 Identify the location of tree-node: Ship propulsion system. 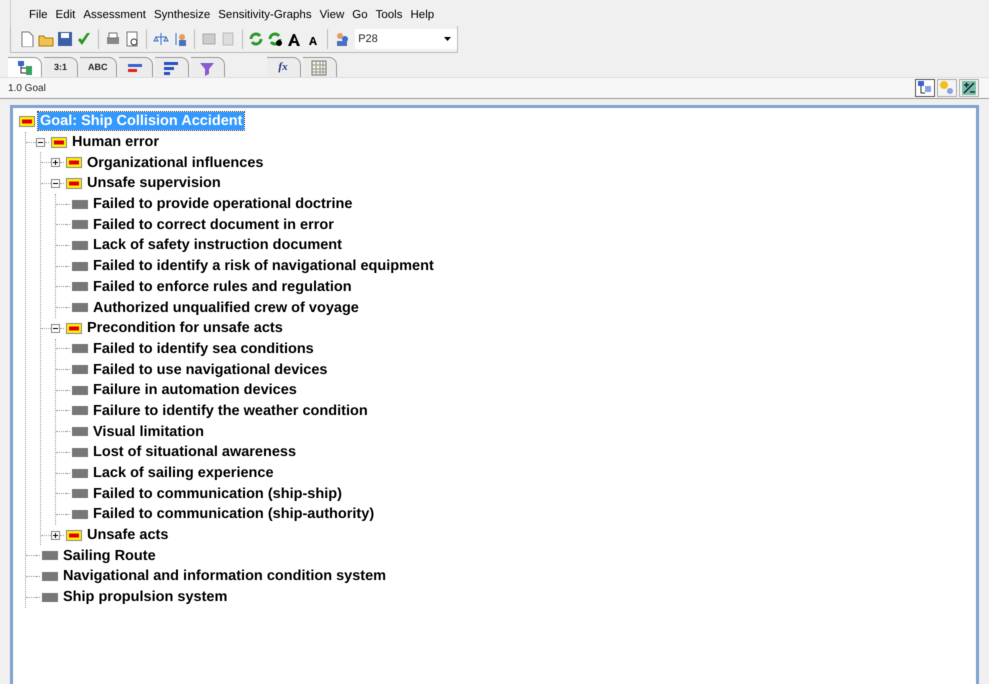
(145, 597).